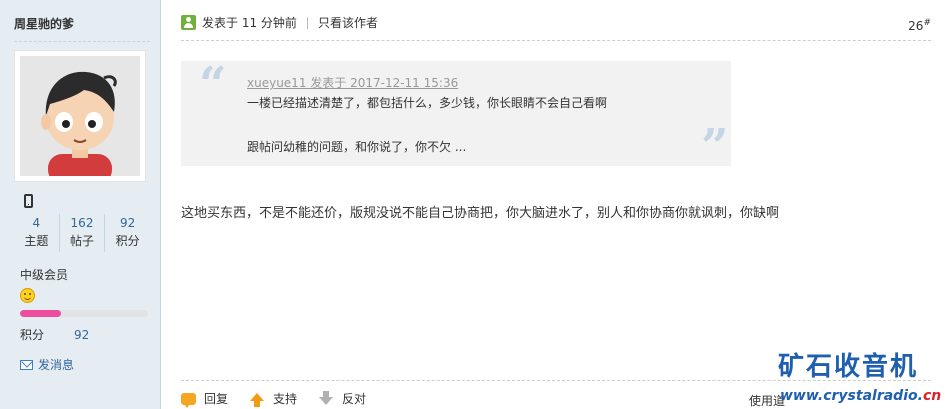 The image size is (945, 409). I want to click on points-row: 积分 92, so click(54, 334).